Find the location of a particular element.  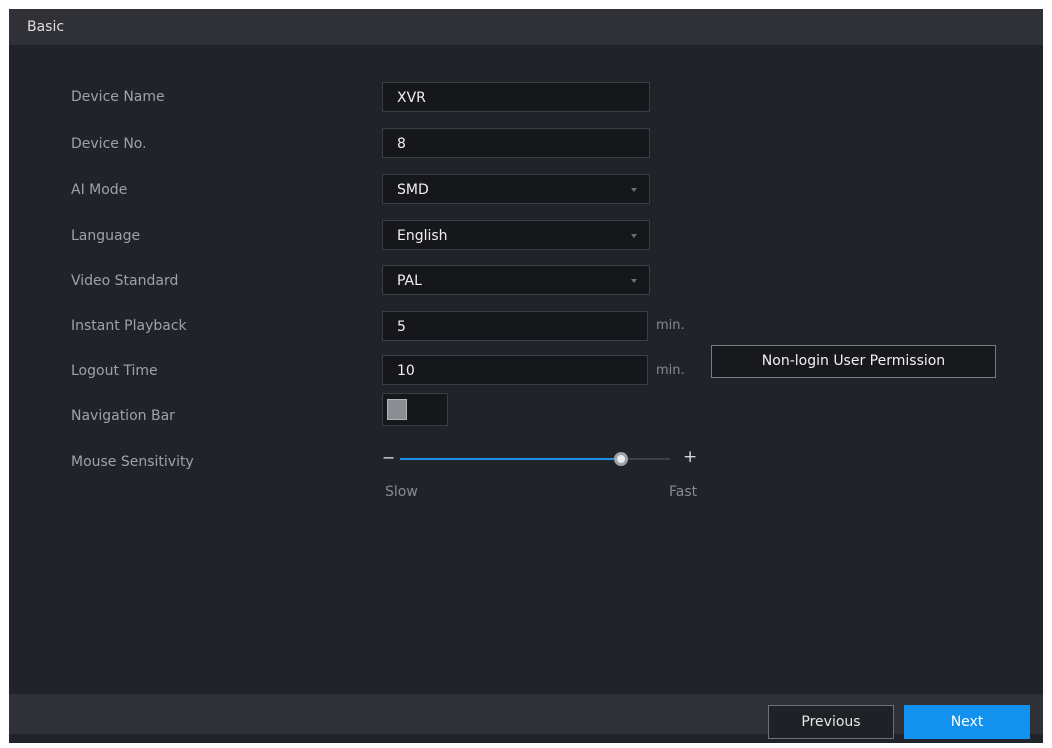

slider-thumb is located at coordinates (621, 459).